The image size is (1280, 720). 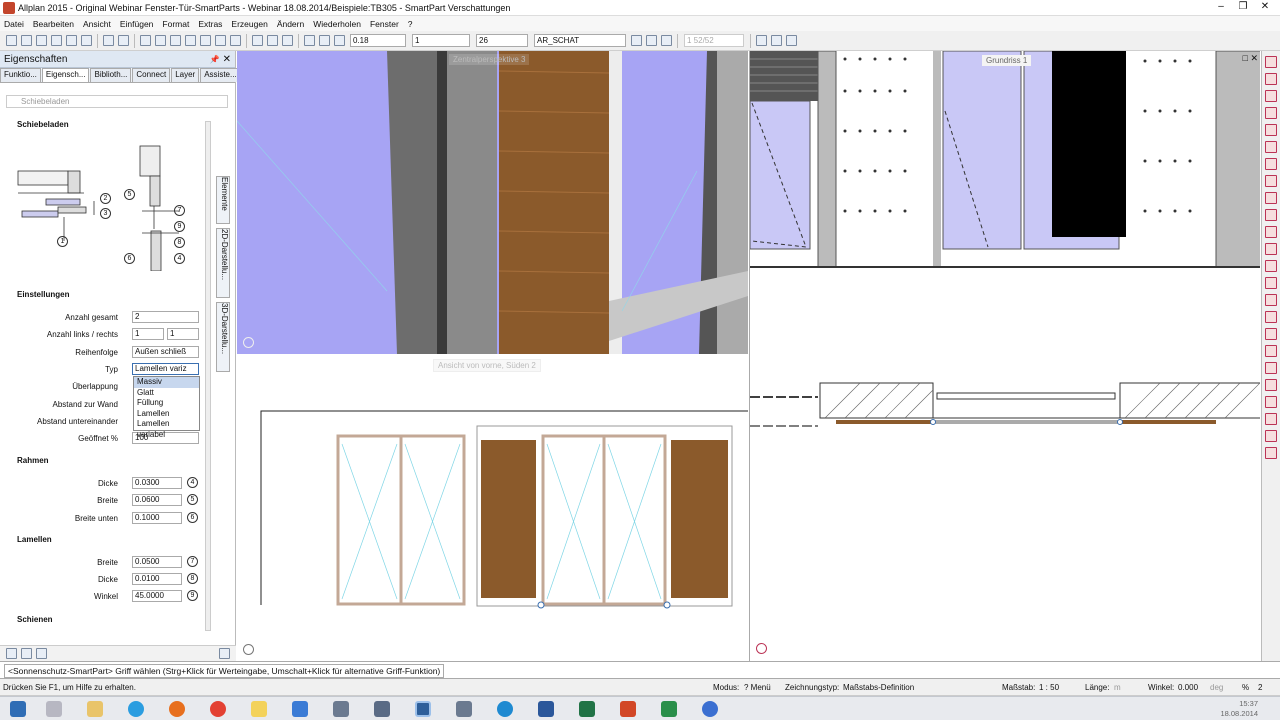 I want to click on view-settings-icon, so click(x=248, y=342).